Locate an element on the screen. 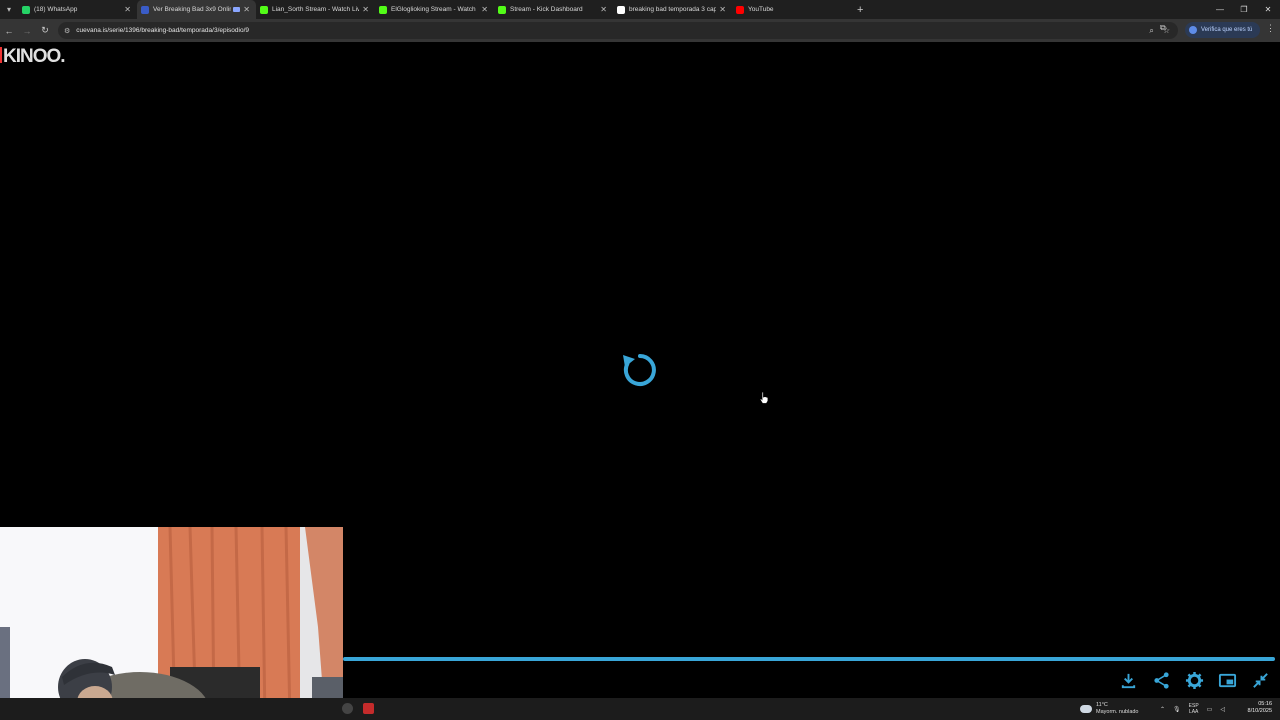 The width and height of the screenshot is (1280, 720). minimize-icon: — is located at coordinates (1220, 9).